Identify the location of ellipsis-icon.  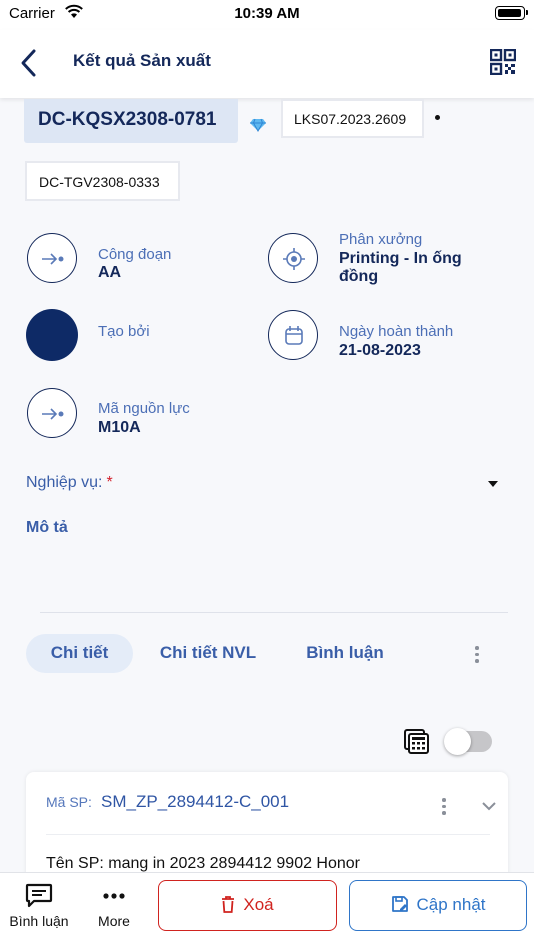
(114, 896).